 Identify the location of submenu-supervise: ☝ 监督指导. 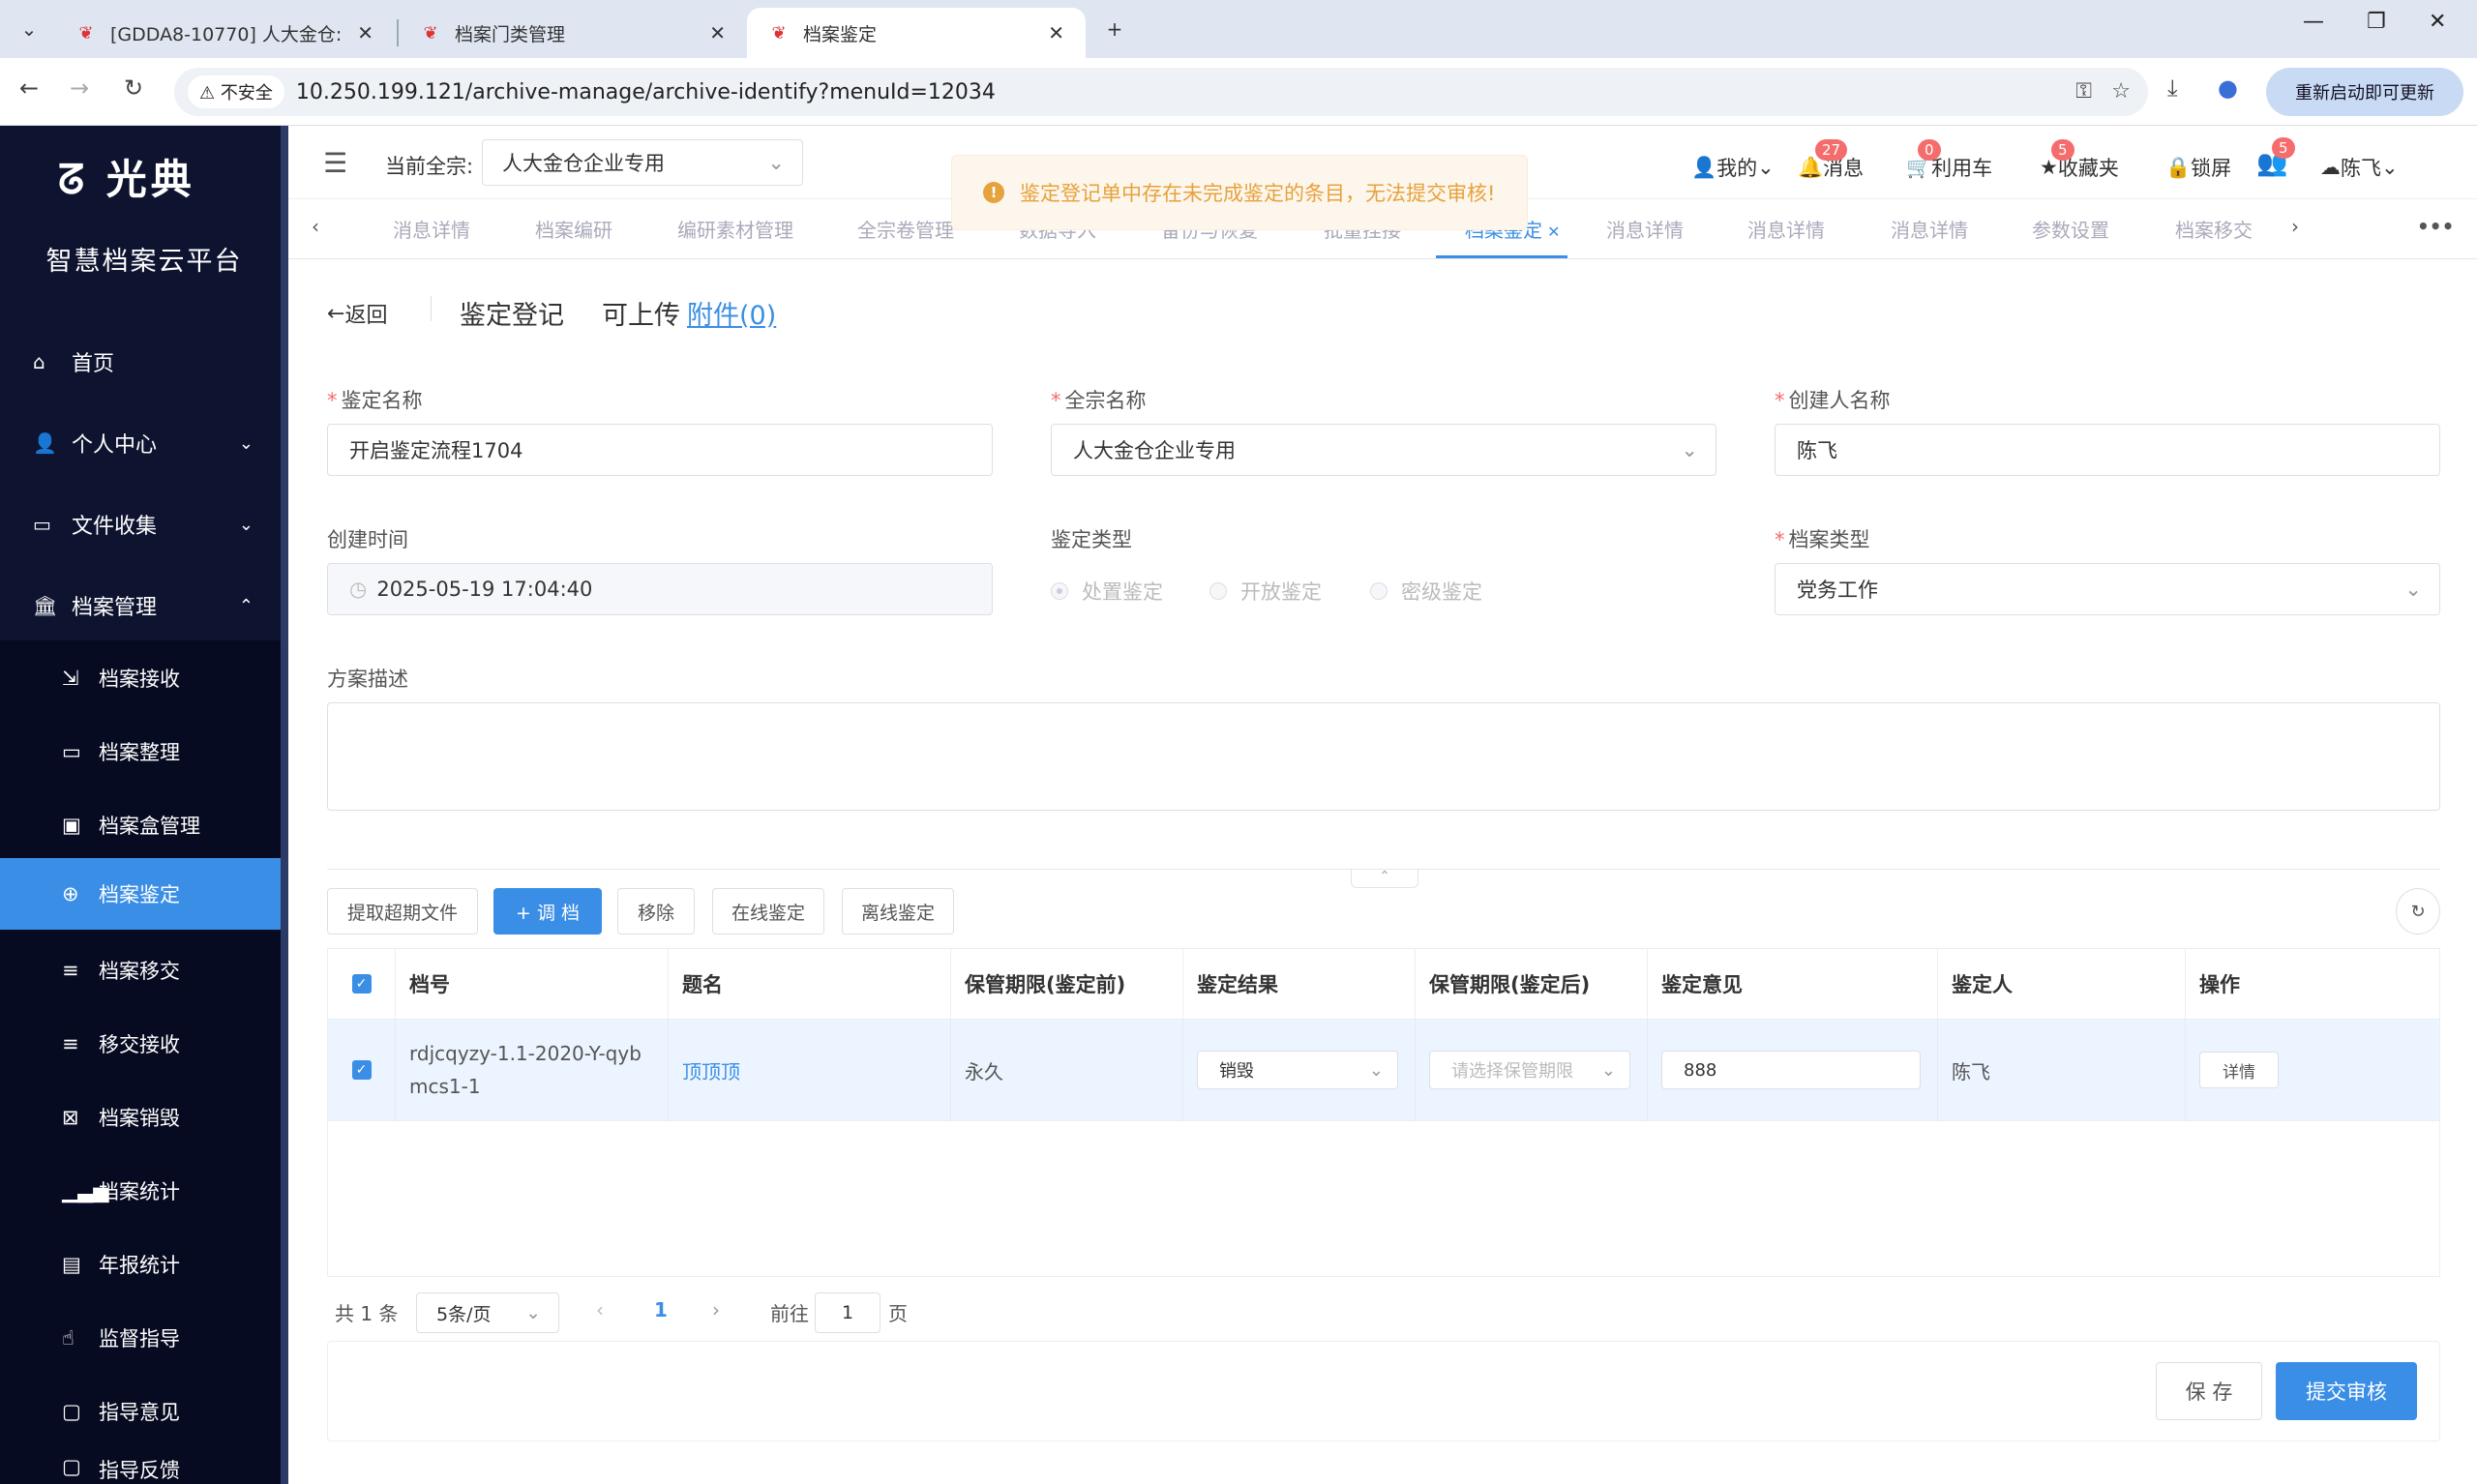
(140, 1338).